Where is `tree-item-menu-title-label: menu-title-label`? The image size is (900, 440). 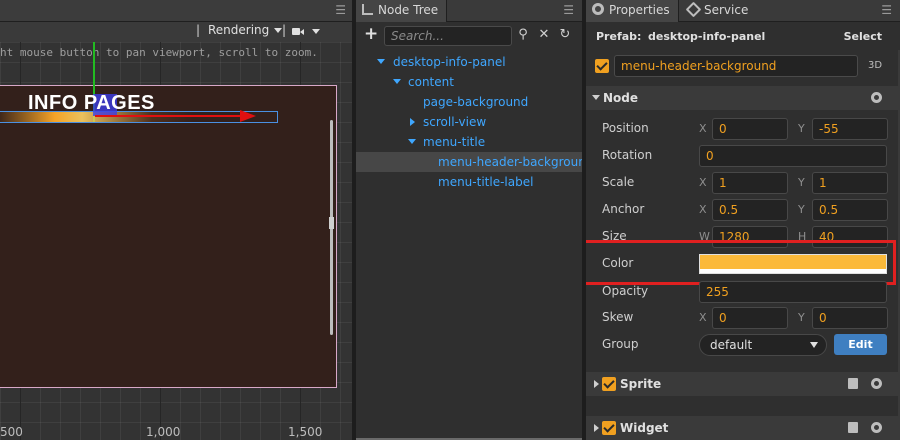 tree-item-menu-title-label: menu-title-label is located at coordinates (469, 182).